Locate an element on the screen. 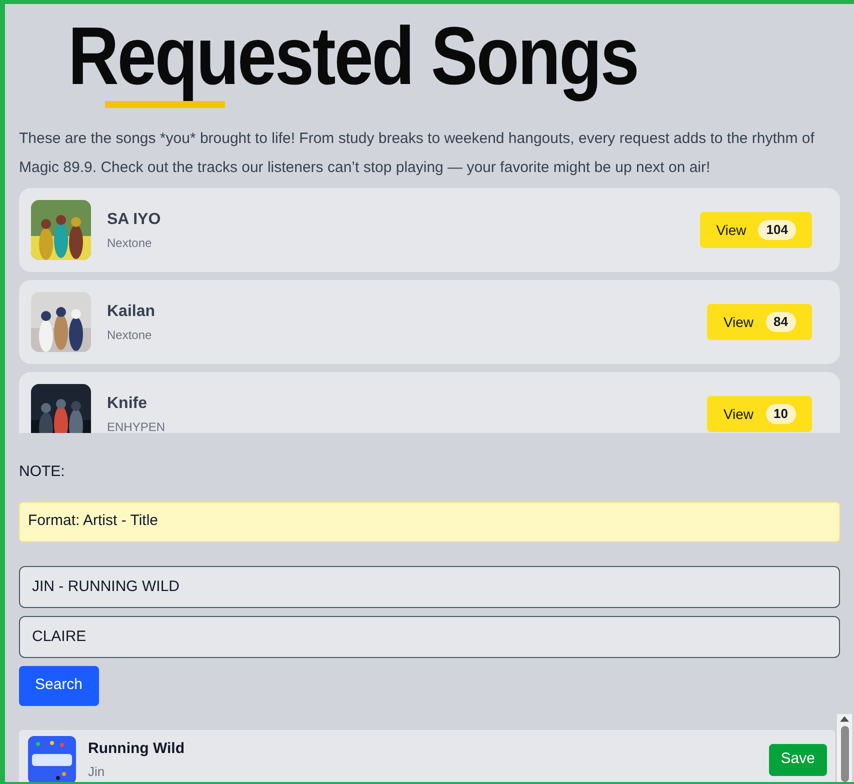  artist-name: ENHYPEN is located at coordinates (136, 426).